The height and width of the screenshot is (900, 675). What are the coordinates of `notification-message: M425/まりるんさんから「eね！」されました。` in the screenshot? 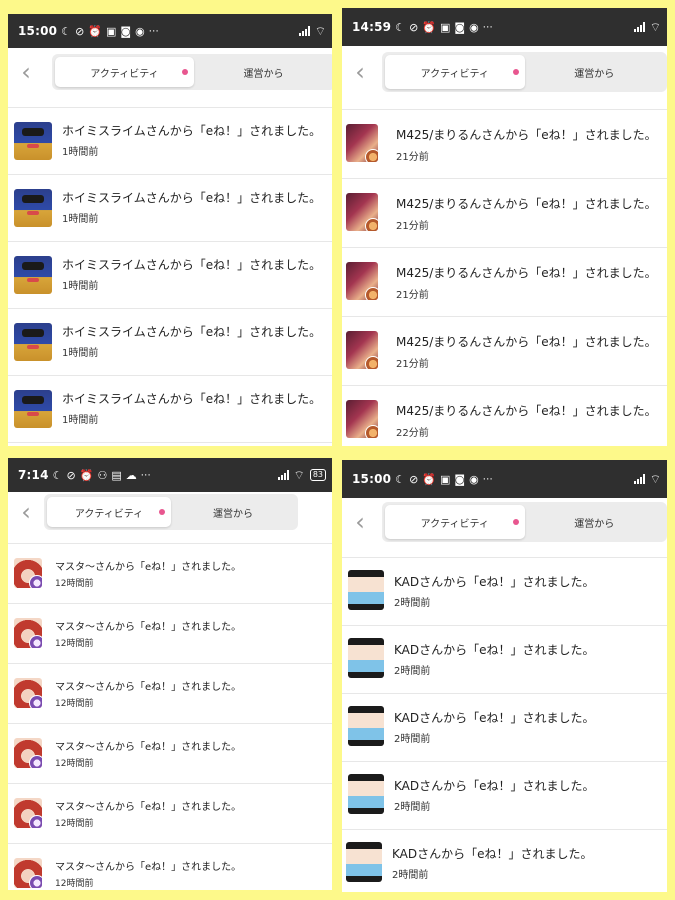 It's located at (526, 204).